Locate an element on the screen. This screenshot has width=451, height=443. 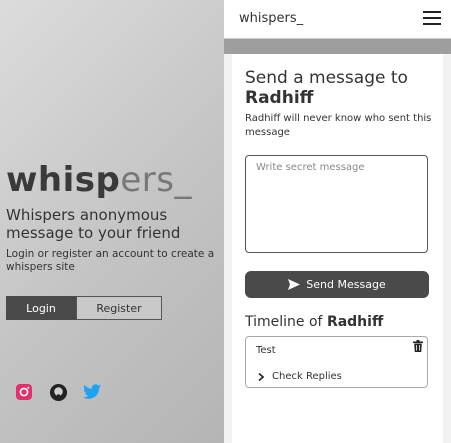
send-icon is located at coordinates (294, 284).